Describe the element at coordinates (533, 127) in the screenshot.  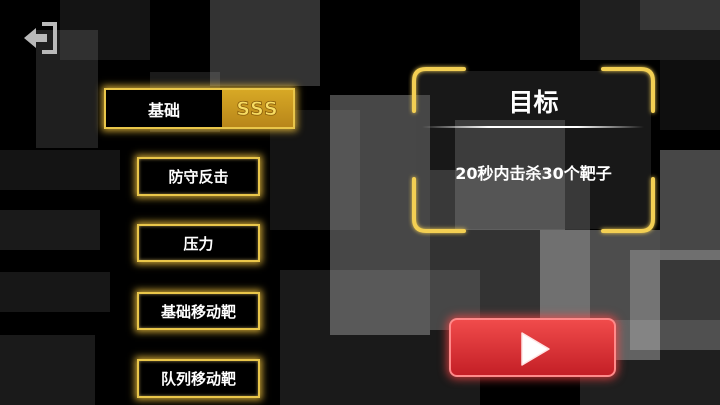
I see `panel-divider` at that location.